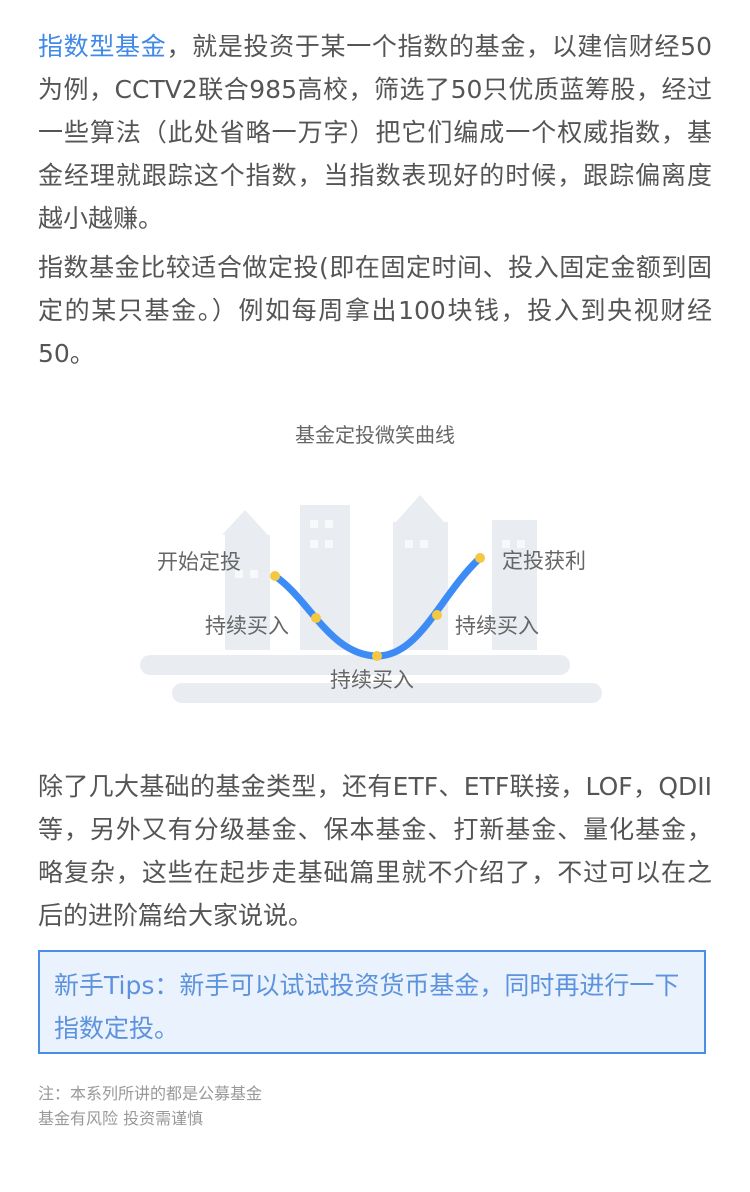 This screenshot has width=750, height=1192. Describe the element at coordinates (247, 626) in the screenshot. I see `label-left-buy: 持续买入` at that location.